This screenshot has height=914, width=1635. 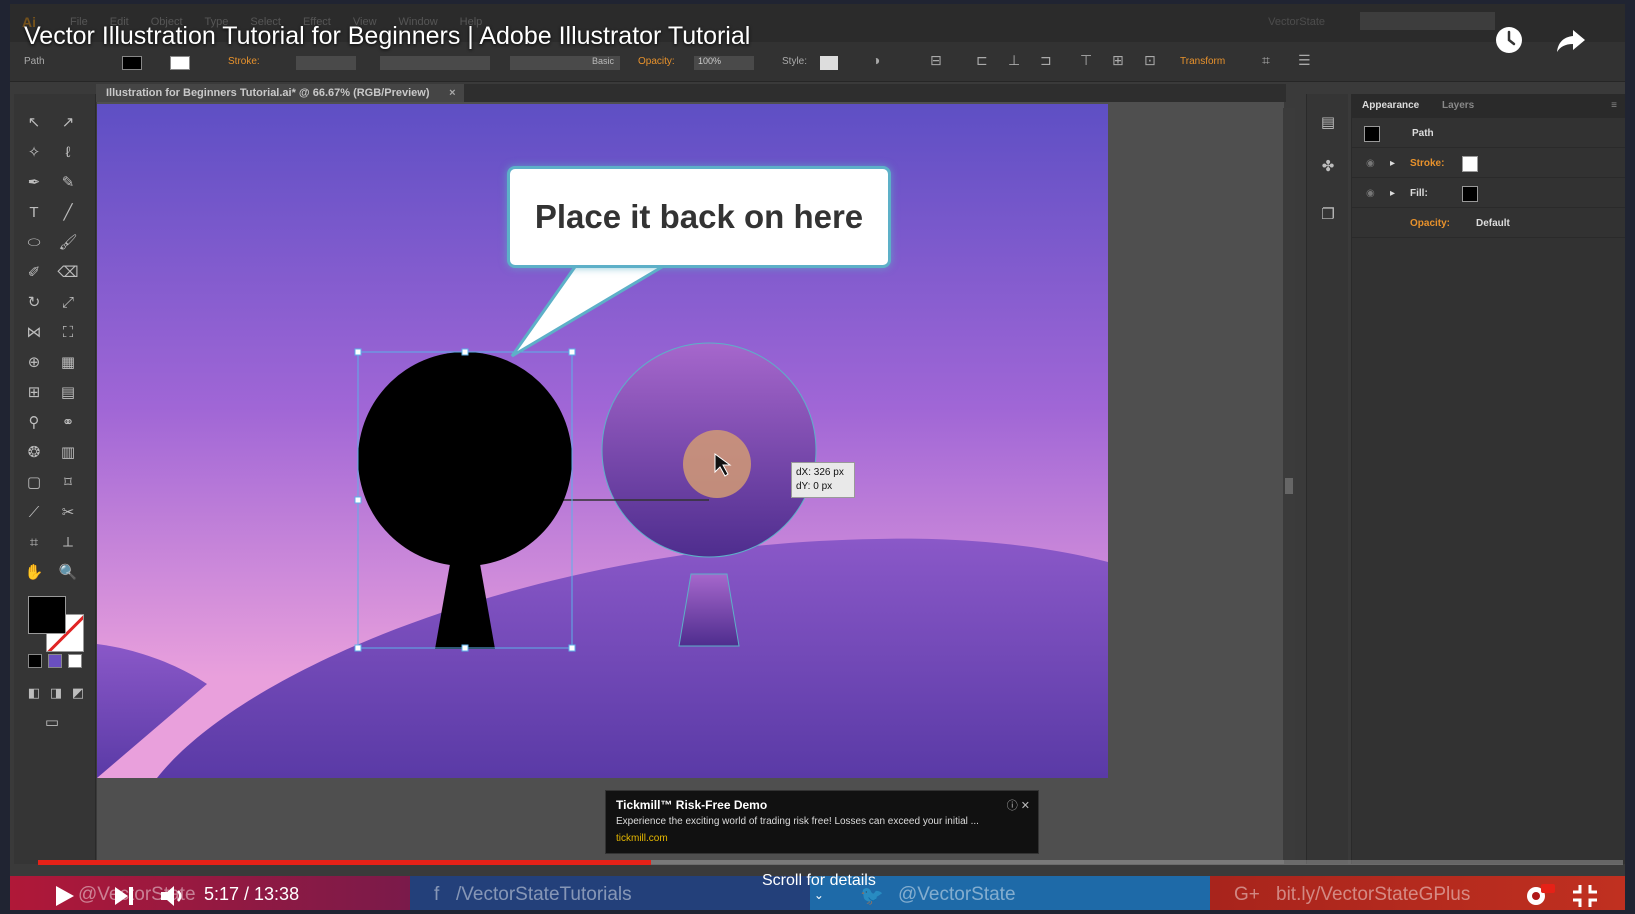 I want to click on fill-row-label: Fill:, so click(x=1419, y=193).